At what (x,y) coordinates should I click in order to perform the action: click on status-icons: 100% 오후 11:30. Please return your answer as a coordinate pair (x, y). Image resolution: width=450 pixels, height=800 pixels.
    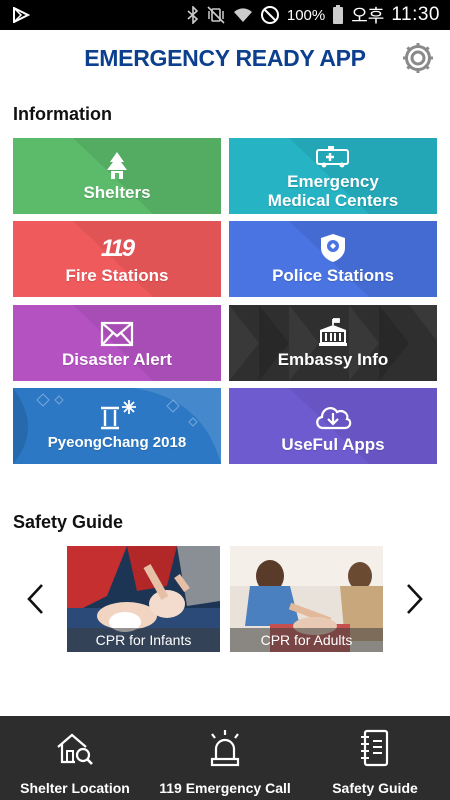
    Looking at the image, I should click on (313, 15).